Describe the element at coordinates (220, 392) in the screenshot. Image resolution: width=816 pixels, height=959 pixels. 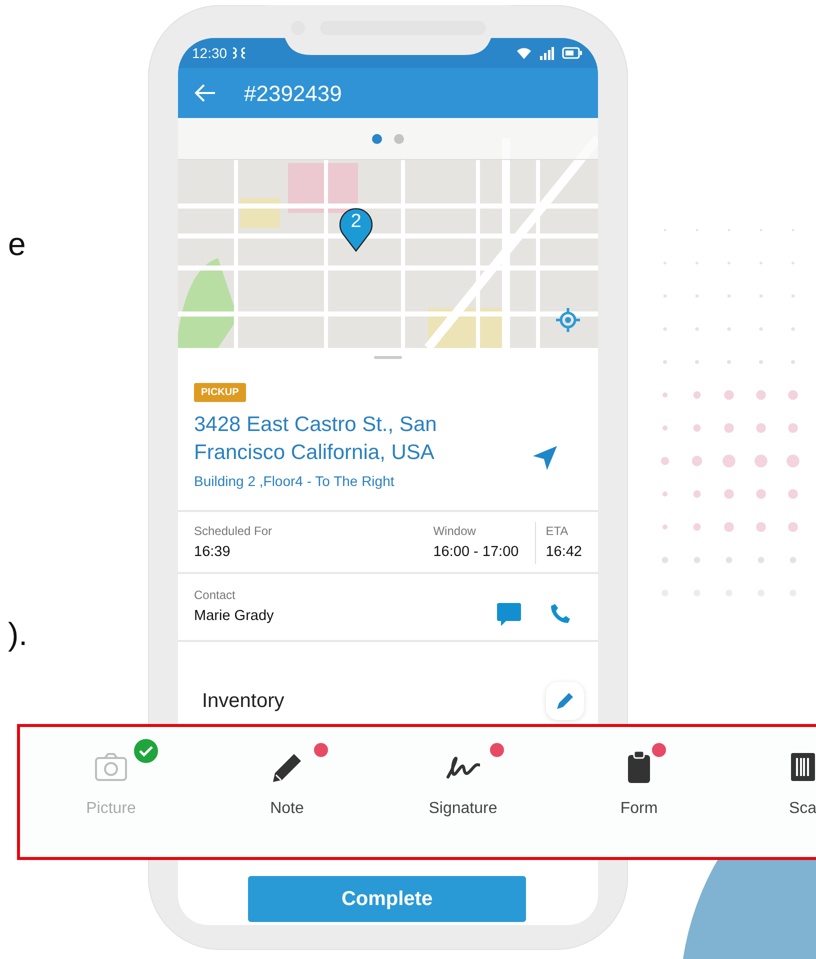
I see `stop-type-tag: PICKUP` at that location.